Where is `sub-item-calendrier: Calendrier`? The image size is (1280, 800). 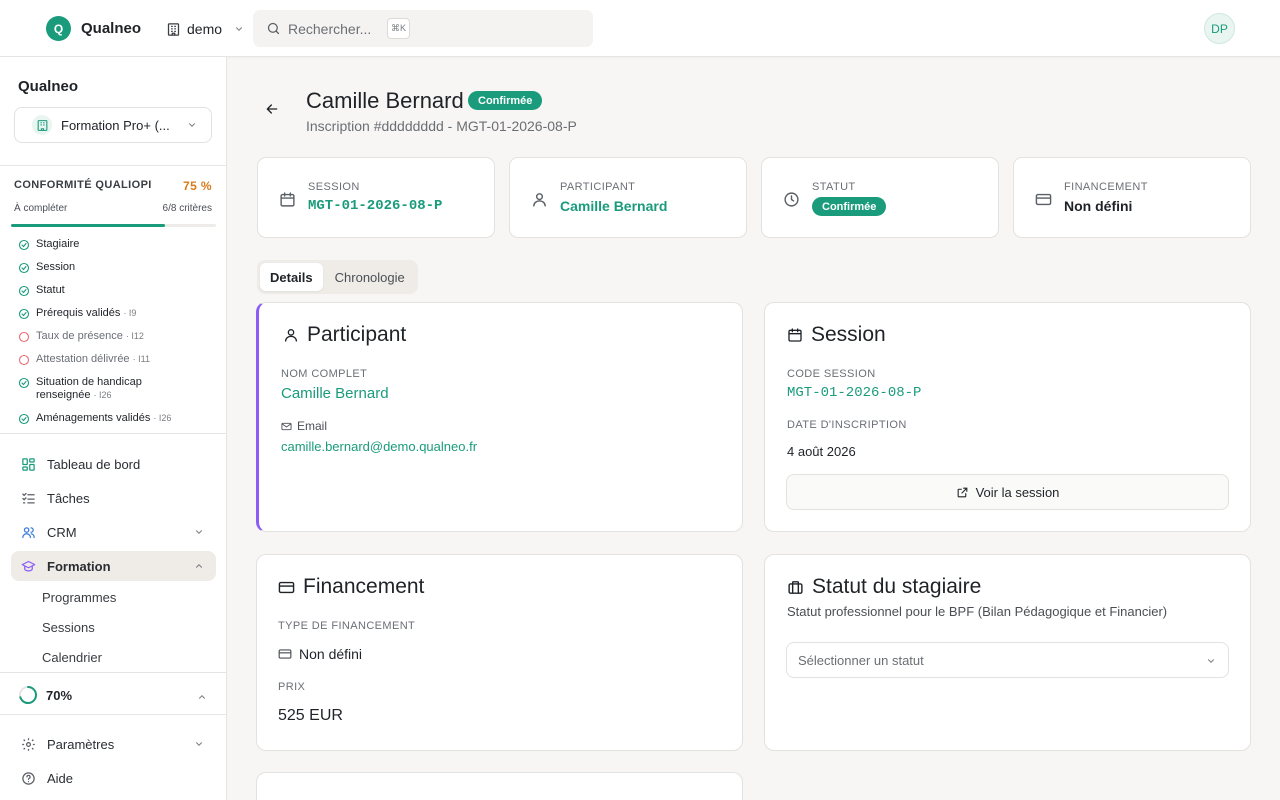
sub-item-calendrier: Calendrier is located at coordinates (72, 657).